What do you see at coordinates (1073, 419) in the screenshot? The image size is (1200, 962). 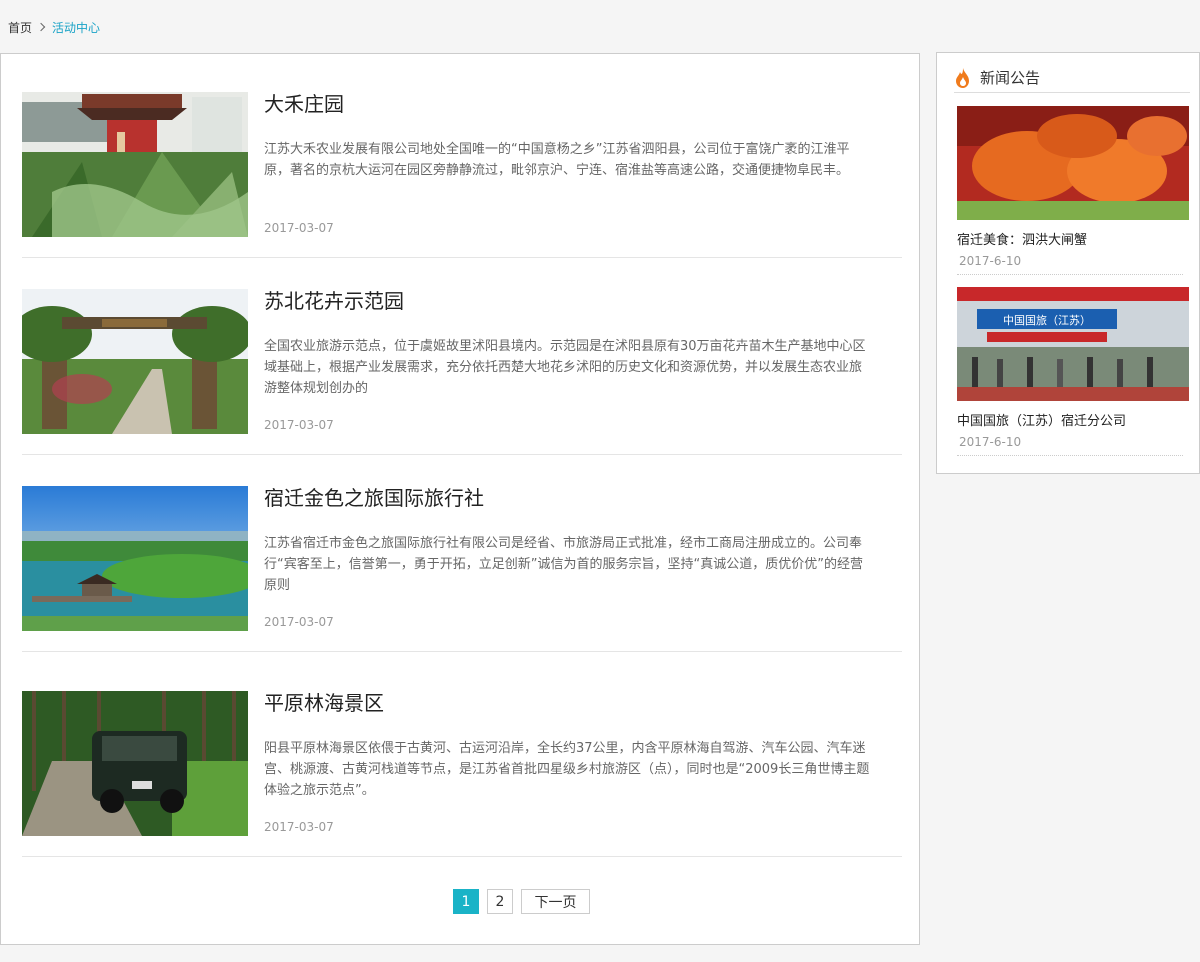 I see `news-title: 中国国旅（江苏）宿迁分公司` at bounding box center [1073, 419].